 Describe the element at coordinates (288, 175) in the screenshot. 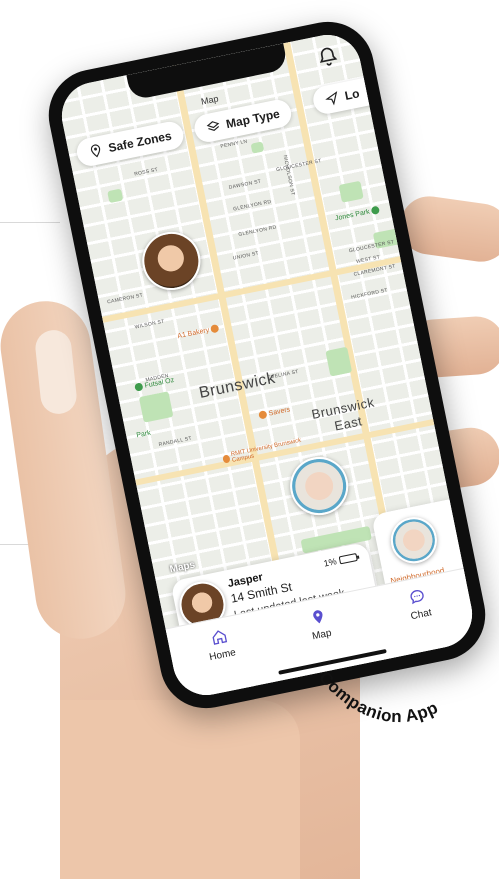

I see `street-label: NICHOLSON ST` at that location.